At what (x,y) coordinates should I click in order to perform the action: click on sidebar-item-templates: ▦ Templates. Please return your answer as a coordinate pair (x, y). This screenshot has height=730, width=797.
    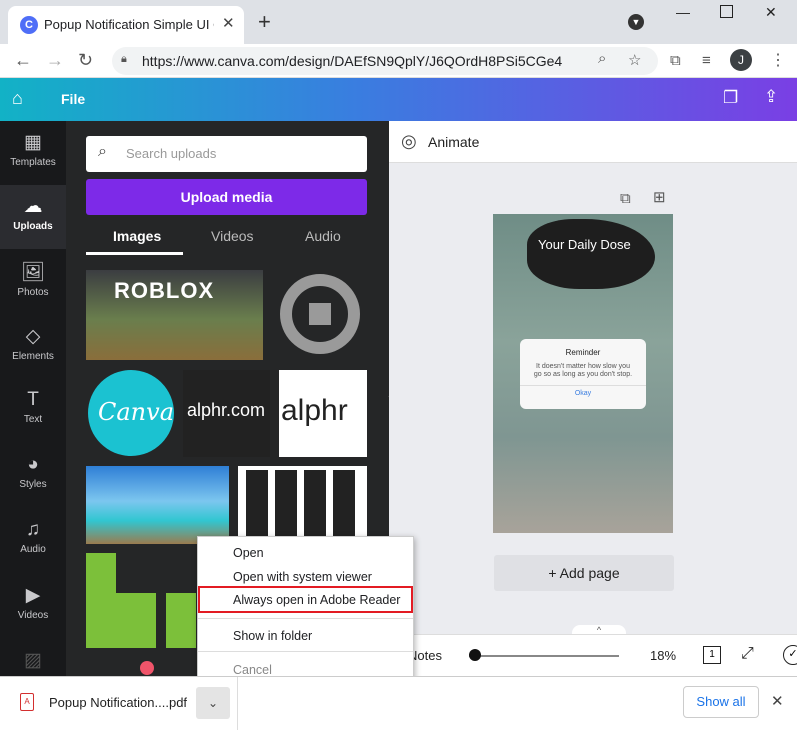
    Looking at the image, I should click on (33, 153).